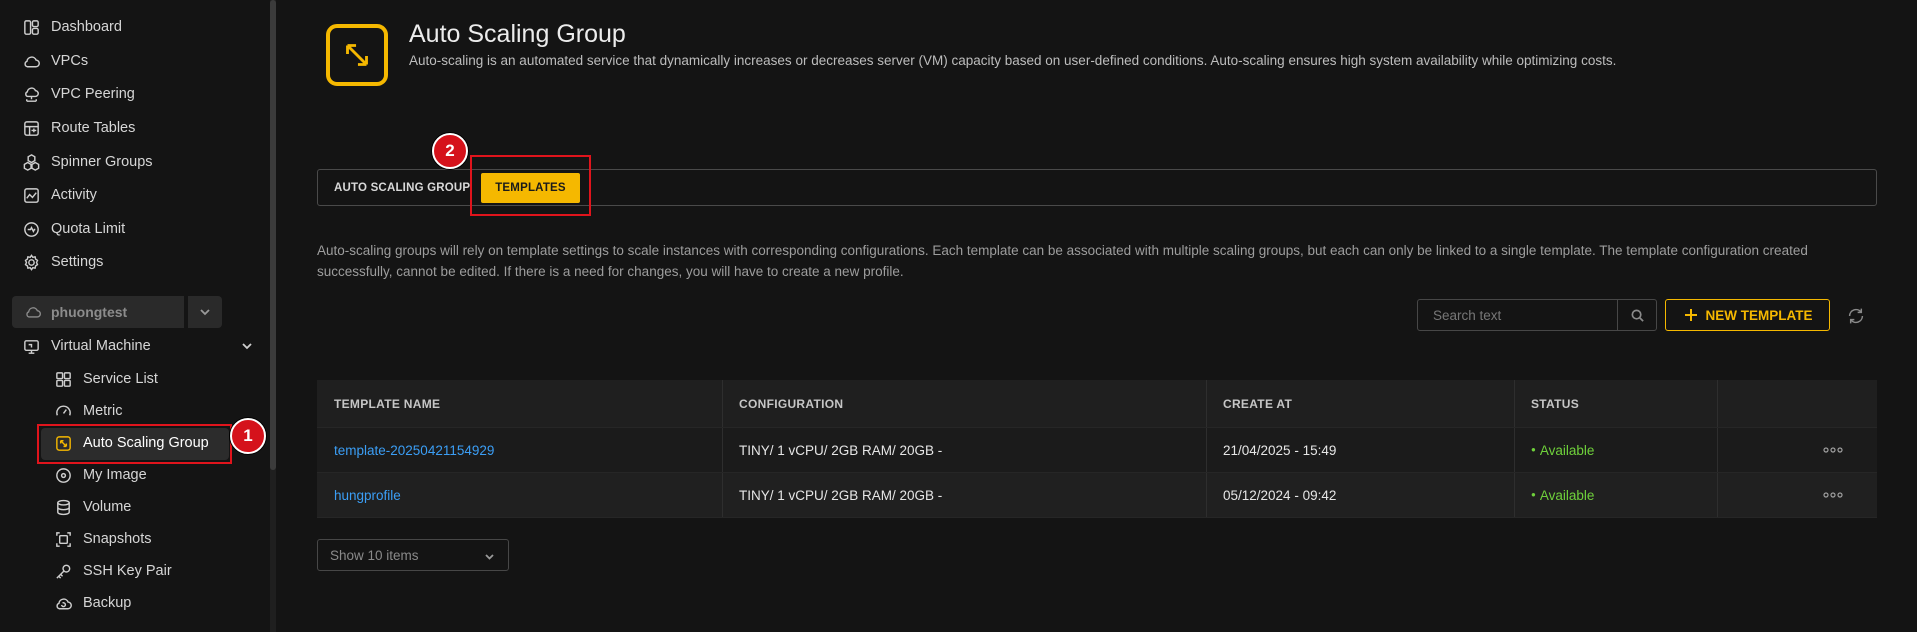  Describe the element at coordinates (127, 571) in the screenshot. I see `sidebar-item-label: SSH Key Pair` at that location.